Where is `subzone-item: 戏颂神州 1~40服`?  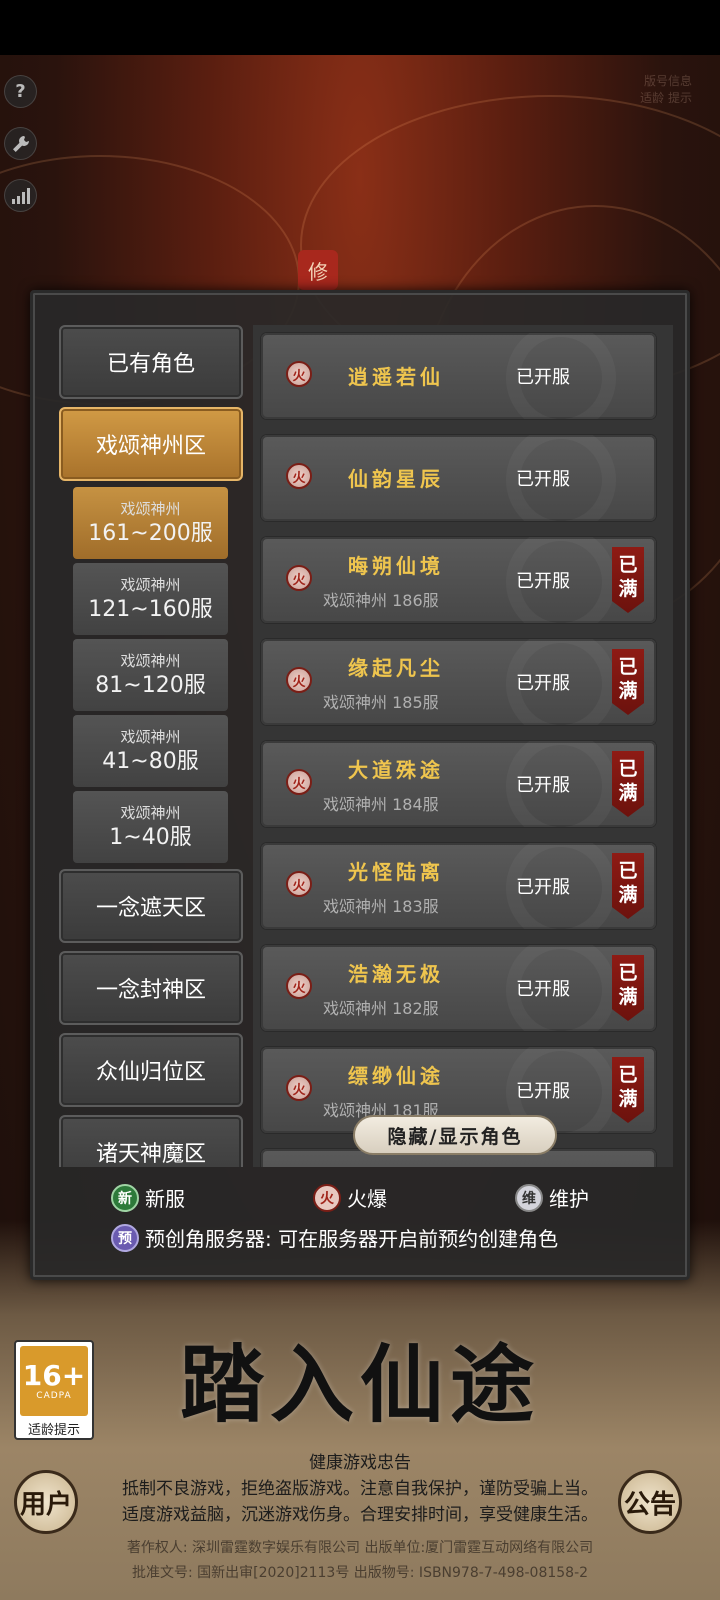 subzone-item: 戏颂神州 1~40服 is located at coordinates (150, 827).